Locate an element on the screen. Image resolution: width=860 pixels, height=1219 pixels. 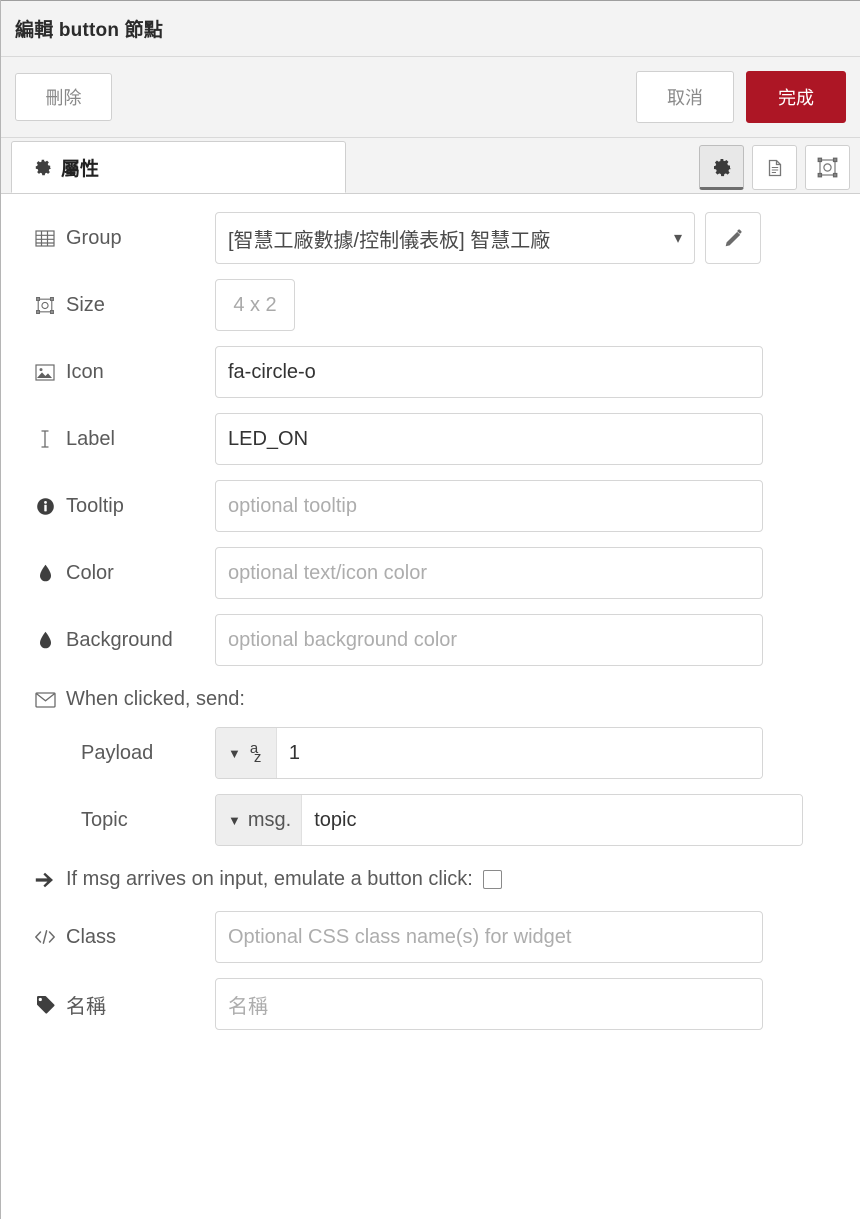
dialog-header: 編輯 button 節點 is located at coordinates (430, 28).